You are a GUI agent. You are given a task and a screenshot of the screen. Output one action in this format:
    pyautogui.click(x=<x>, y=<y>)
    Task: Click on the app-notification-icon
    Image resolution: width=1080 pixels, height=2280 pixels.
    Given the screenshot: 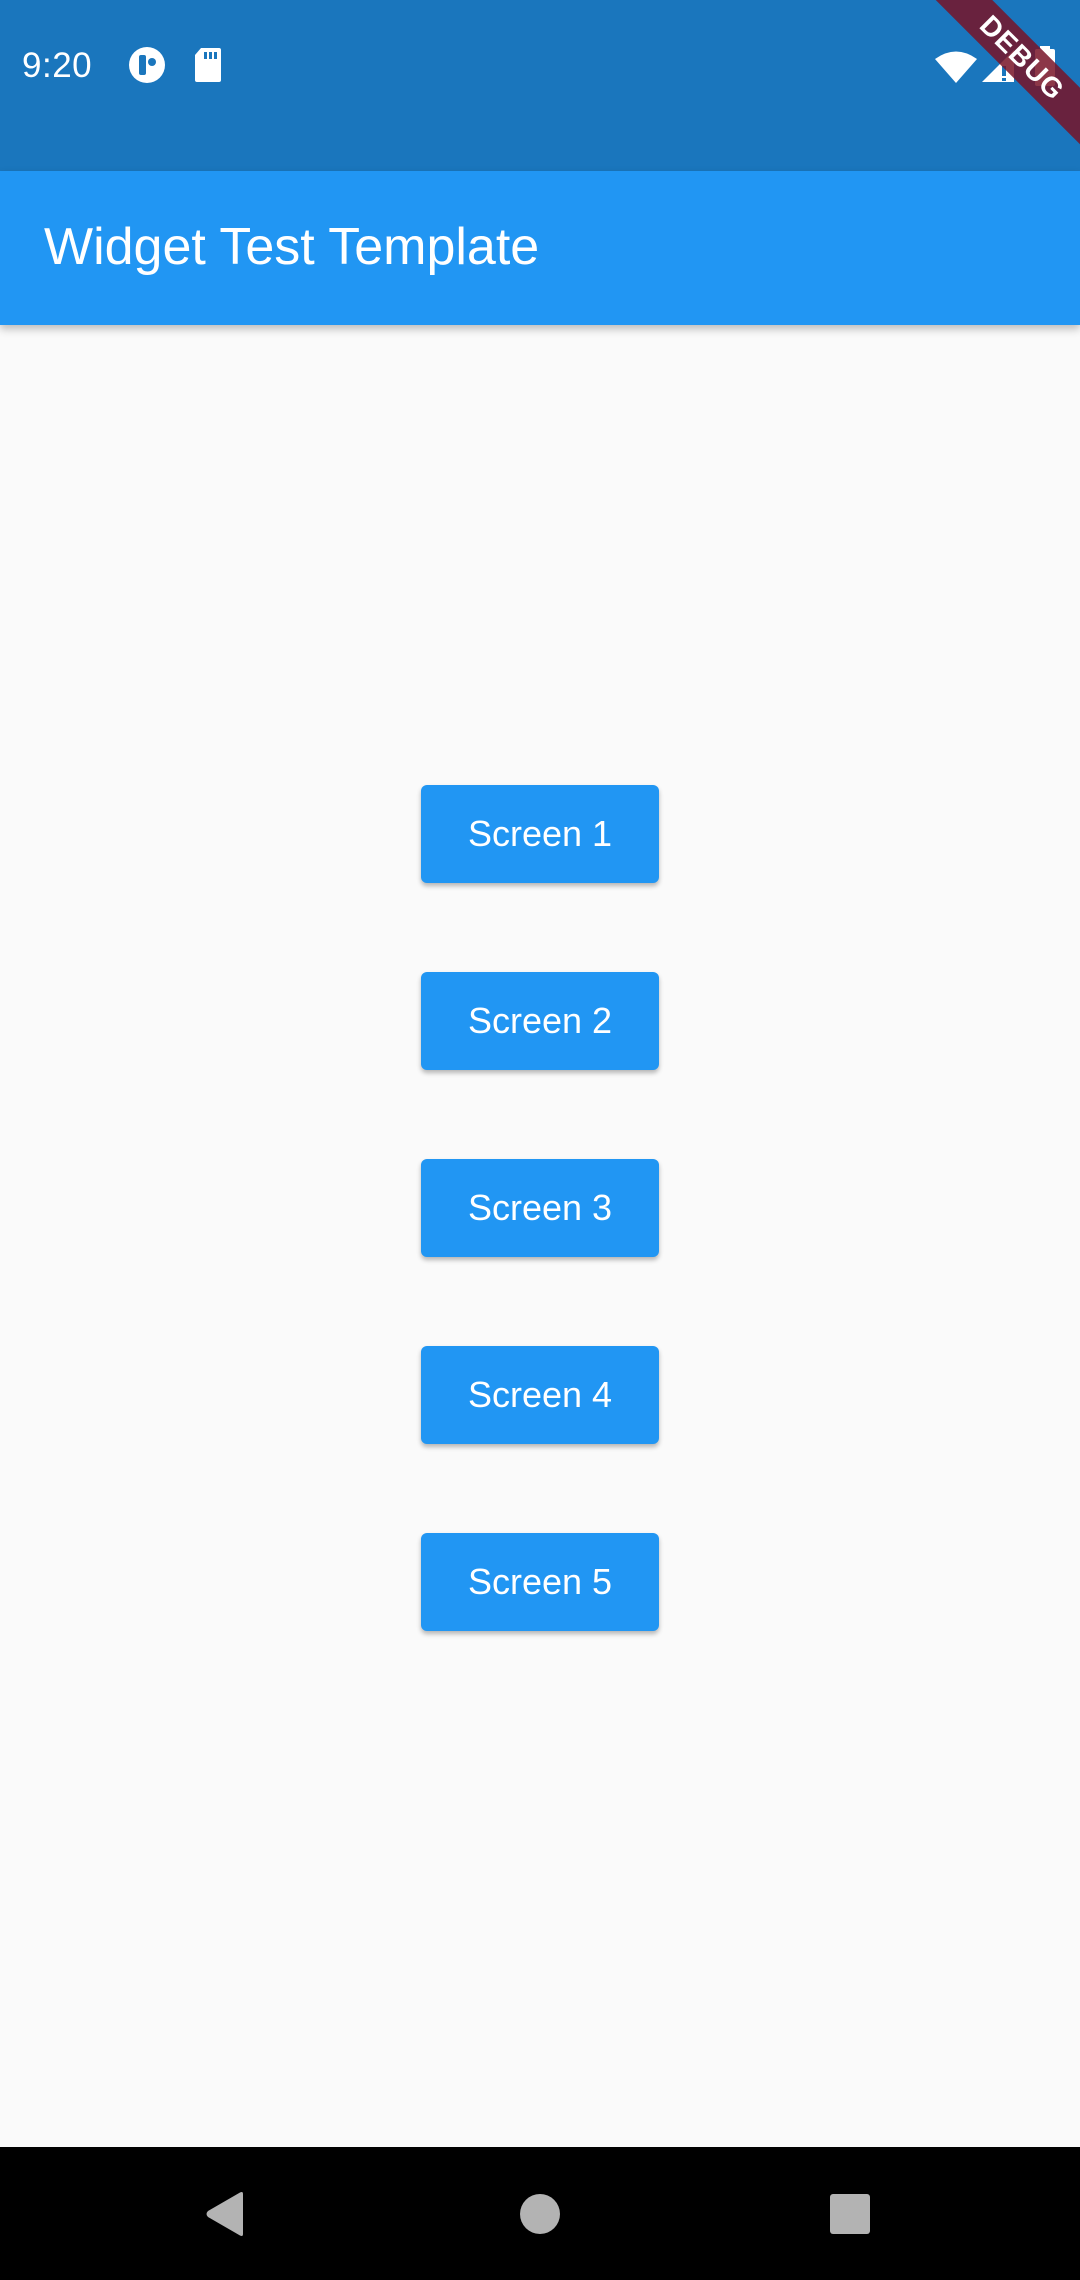 What is the action you would take?
    pyautogui.click(x=147, y=67)
    